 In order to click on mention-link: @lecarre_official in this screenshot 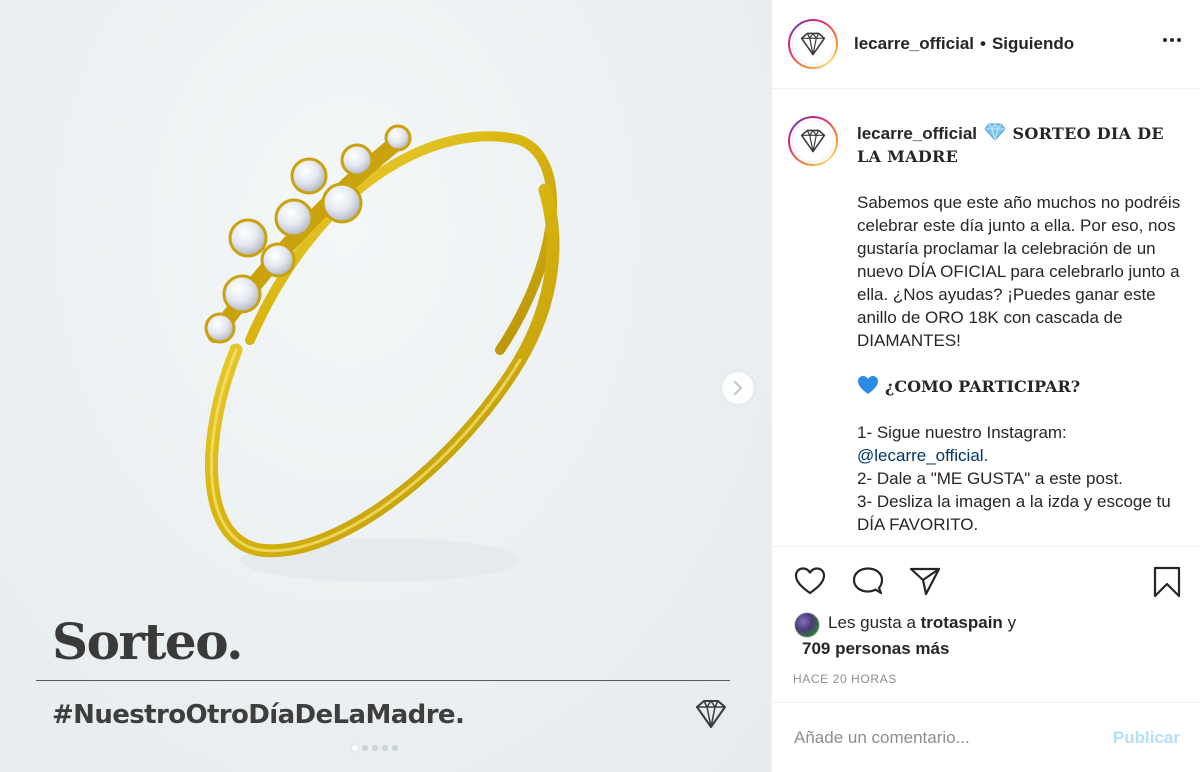, I will do `click(920, 455)`.